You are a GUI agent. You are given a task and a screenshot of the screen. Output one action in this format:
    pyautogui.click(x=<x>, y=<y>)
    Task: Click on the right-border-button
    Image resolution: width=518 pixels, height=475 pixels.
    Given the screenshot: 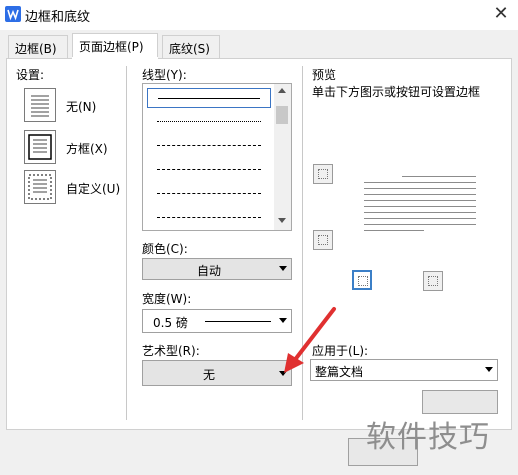 What is the action you would take?
    pyautogui.click(x=433, y=281)
    